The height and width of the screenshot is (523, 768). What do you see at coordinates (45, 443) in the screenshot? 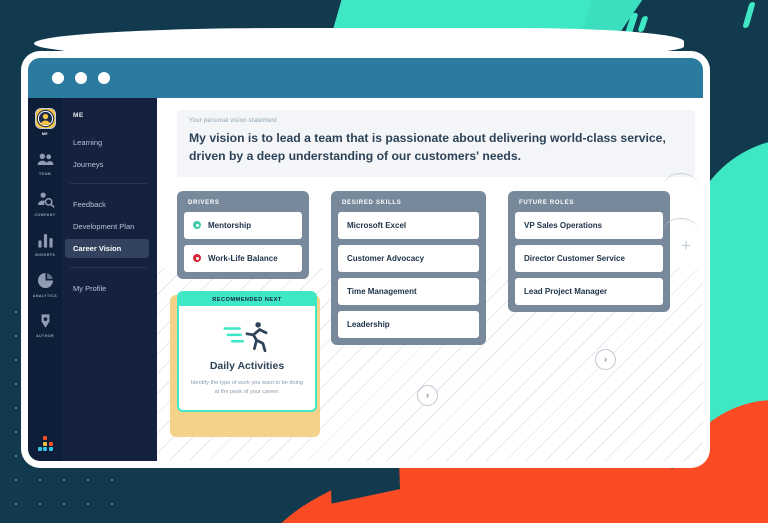
I see `app-logo-dots` at bounding box center [45, 443].